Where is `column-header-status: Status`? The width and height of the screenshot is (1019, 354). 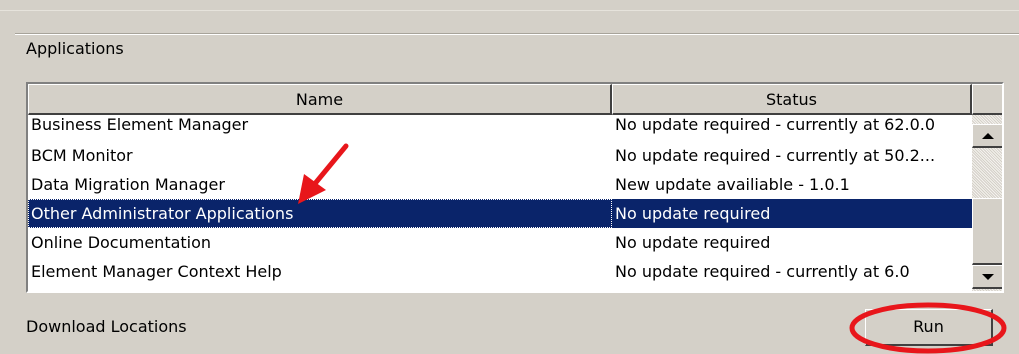
column-header-status: Status is located at coordinates (792, 99).